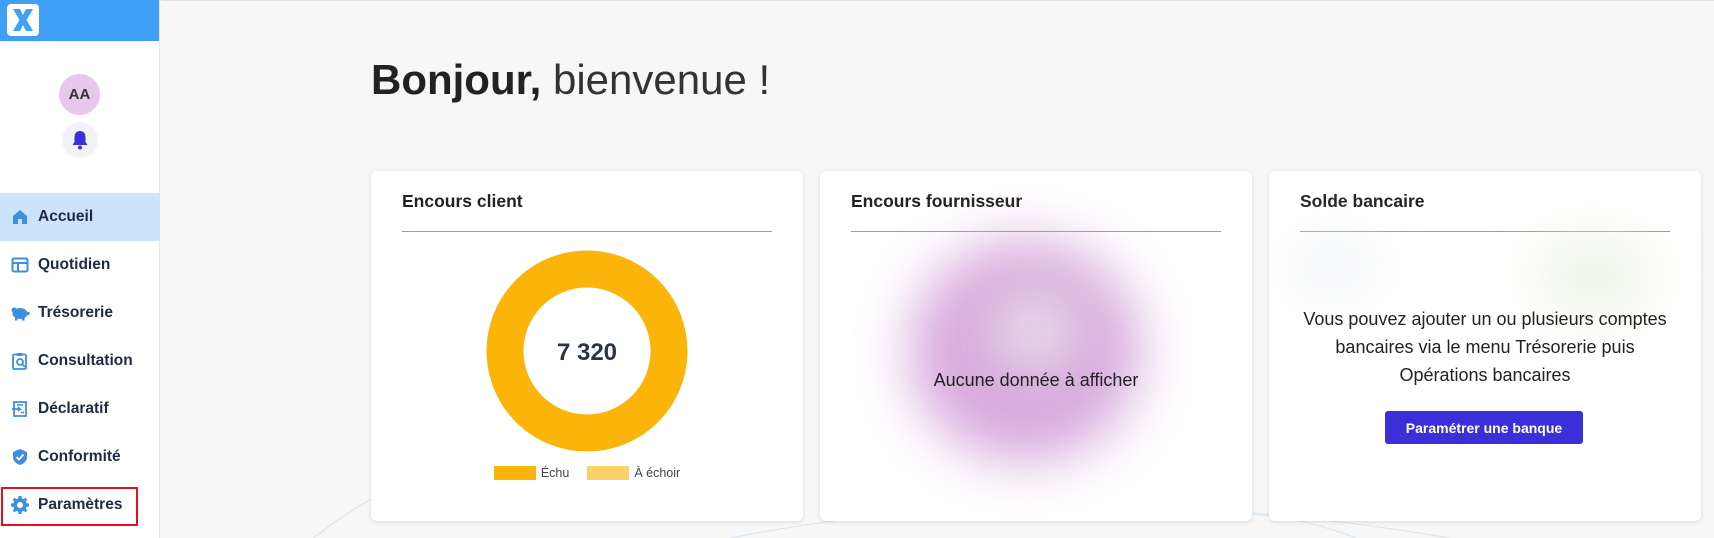 The width and height of the screenshot is (1714, 538). I want to click on card-title: Solde bancaire, so click(1362, 201).